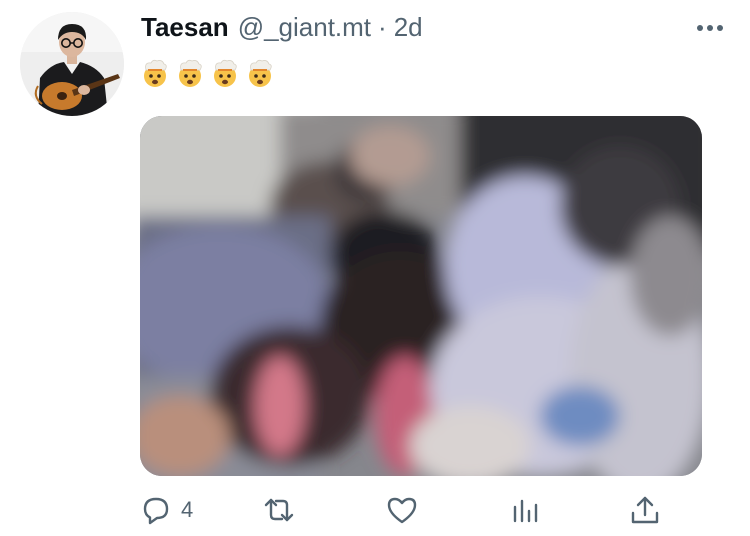 Image resolution: width=750 pixels, height=536 pixels. Describe the element at coordinates (185, 27) in the screenshot. I see `display-name: Taesan` at that location.